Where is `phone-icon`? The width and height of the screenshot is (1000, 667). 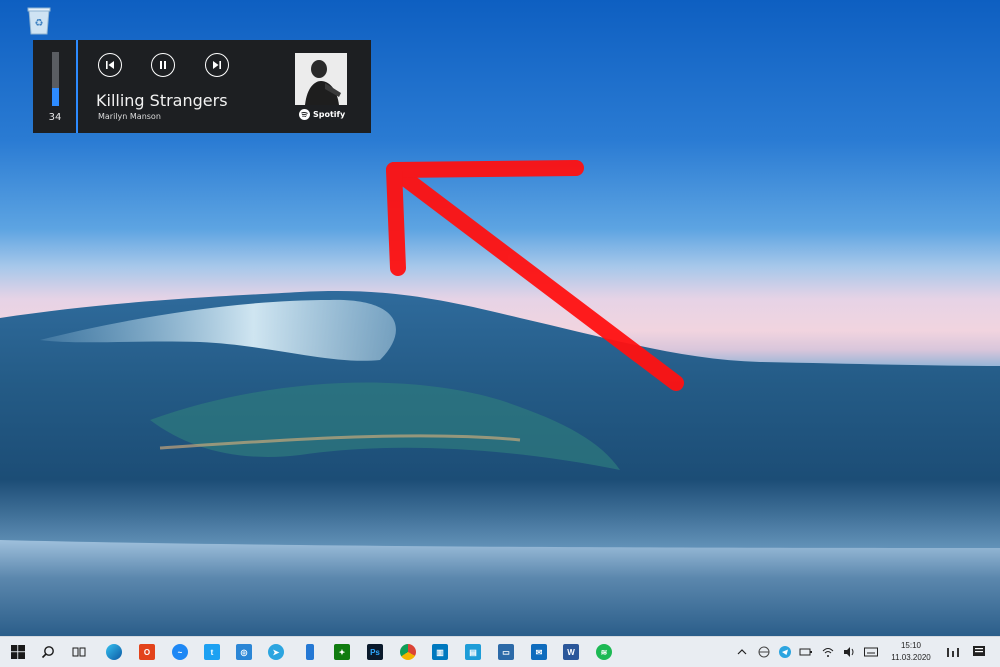
phone-icon is located at coordinates (310, 652).